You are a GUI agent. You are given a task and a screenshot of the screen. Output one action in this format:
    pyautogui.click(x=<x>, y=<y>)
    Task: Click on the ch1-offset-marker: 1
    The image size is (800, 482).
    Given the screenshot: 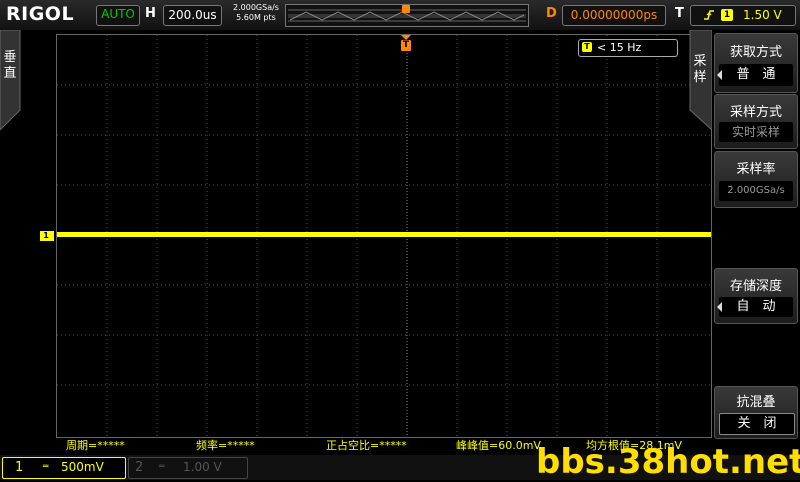 What is the action you would take?
    pyautogui.click(x=47, y=236)
    